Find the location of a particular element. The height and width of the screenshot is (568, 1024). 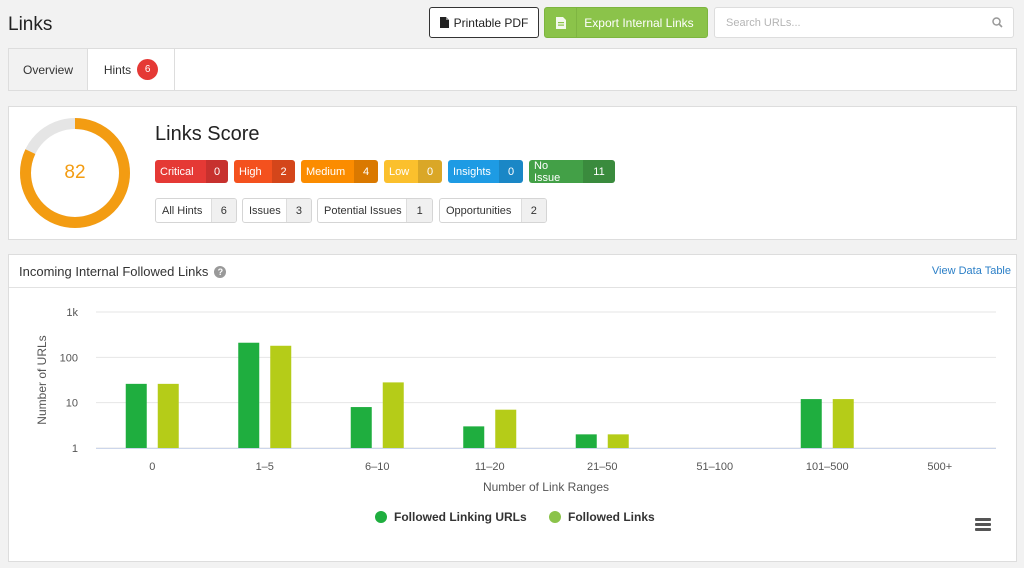

x-tick-label: 11–20 is located at coordinates (490, 467).